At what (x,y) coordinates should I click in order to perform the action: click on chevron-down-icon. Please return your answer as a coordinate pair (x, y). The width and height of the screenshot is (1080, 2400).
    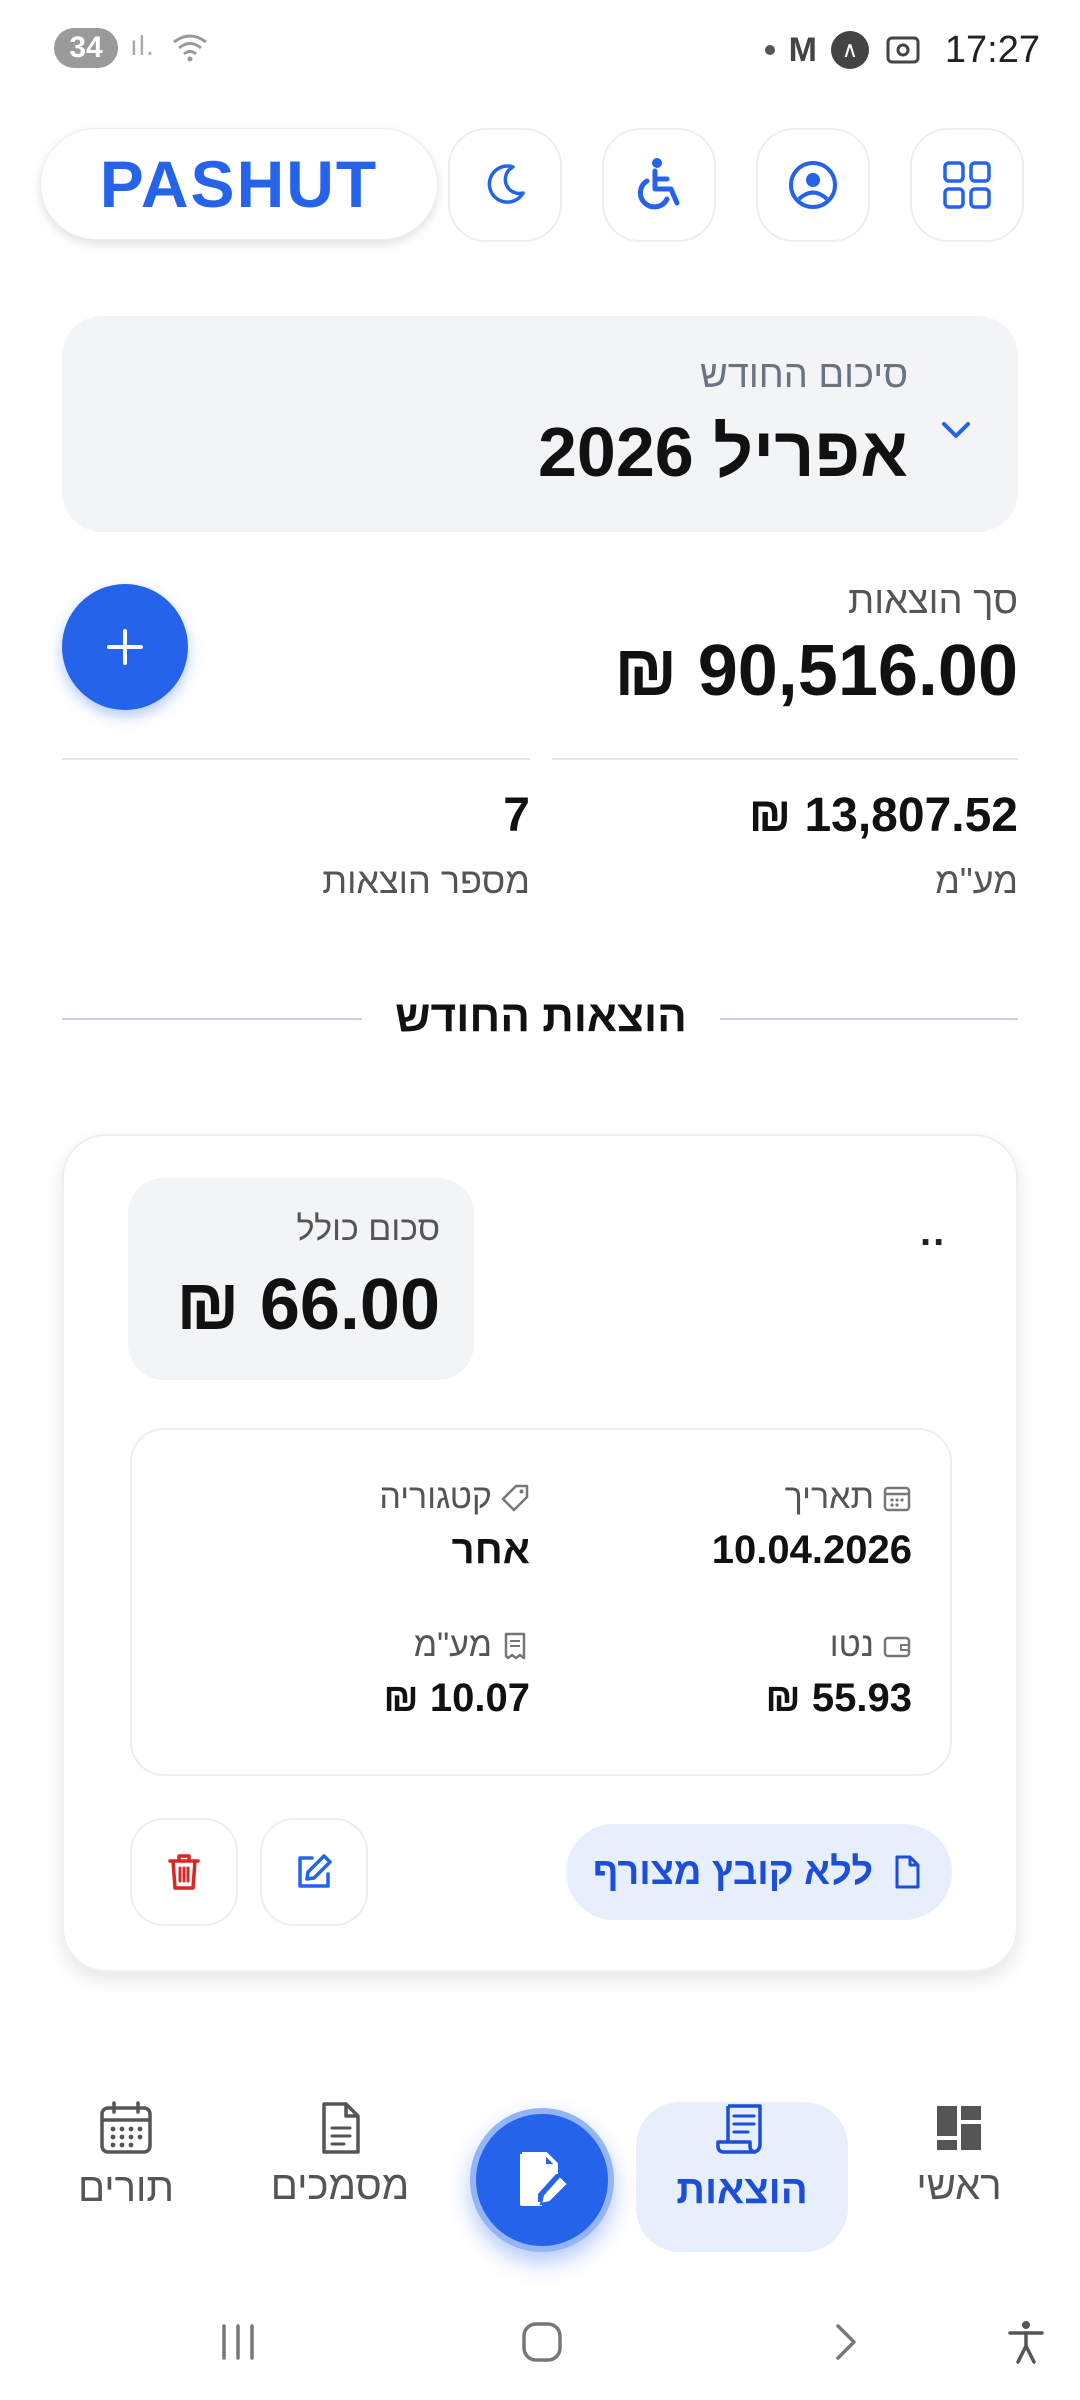
    Looking at the image, I should click on (956, 430).